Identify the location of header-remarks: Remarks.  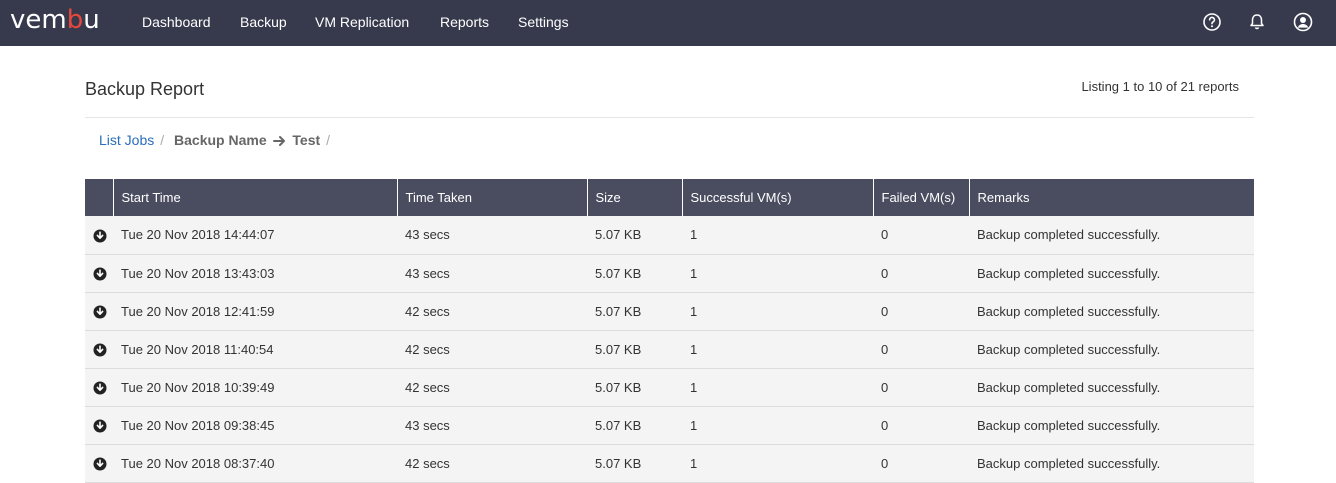
(1111, 197).